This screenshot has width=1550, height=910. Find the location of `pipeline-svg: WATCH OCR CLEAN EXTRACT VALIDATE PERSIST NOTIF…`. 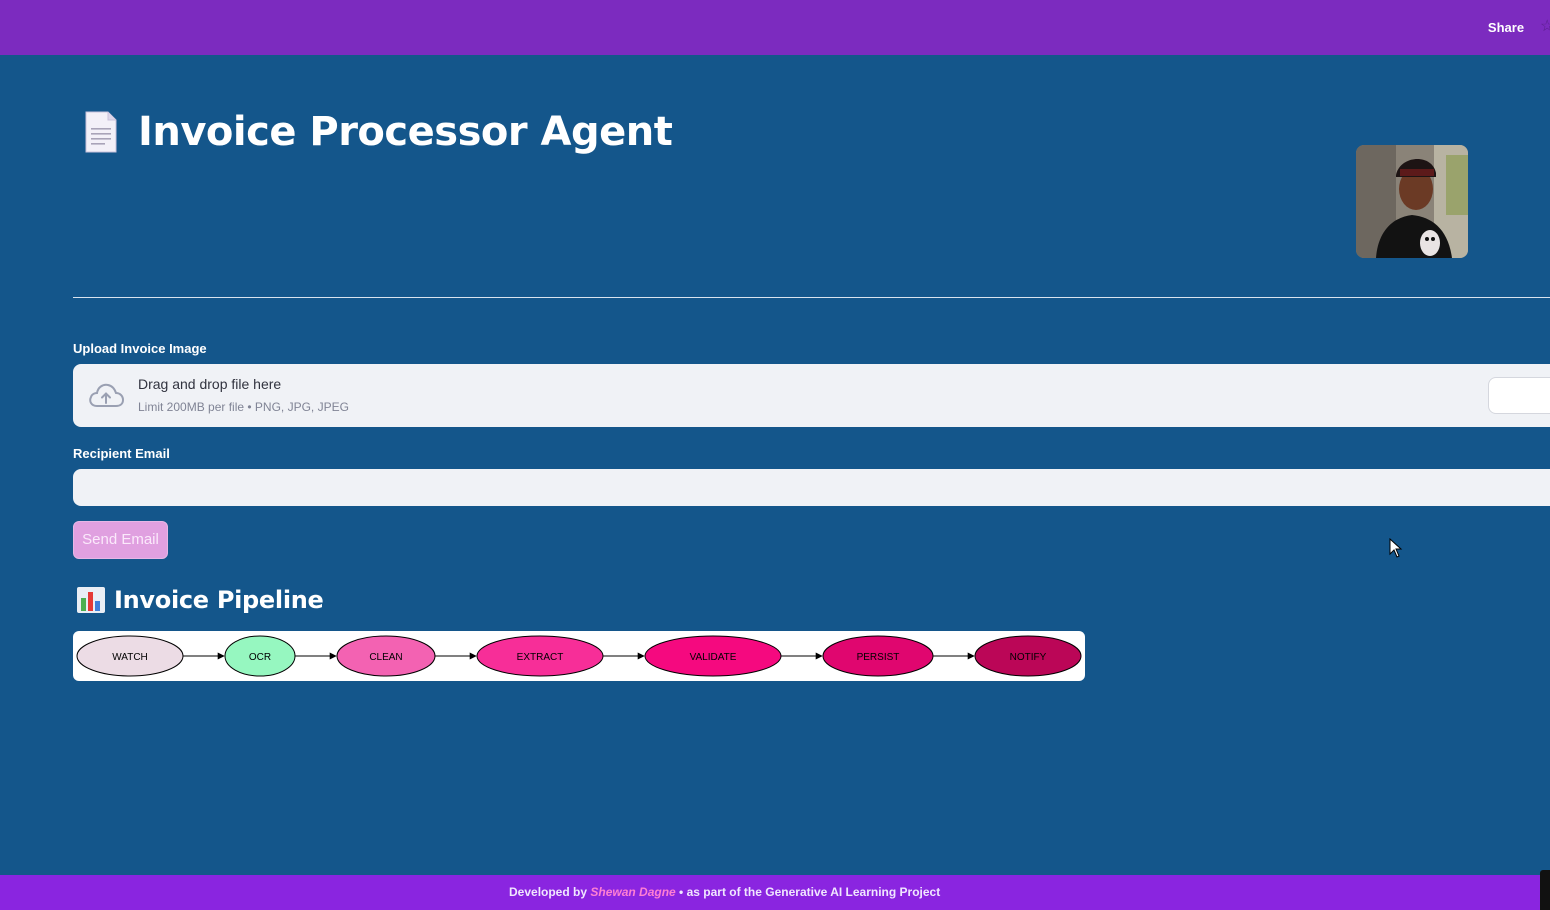

pipeline-svg: WATCH OCR CLEAN EXTRACT VALIDATE PERSIST NOTIF… is located at coordinates (579, 656).